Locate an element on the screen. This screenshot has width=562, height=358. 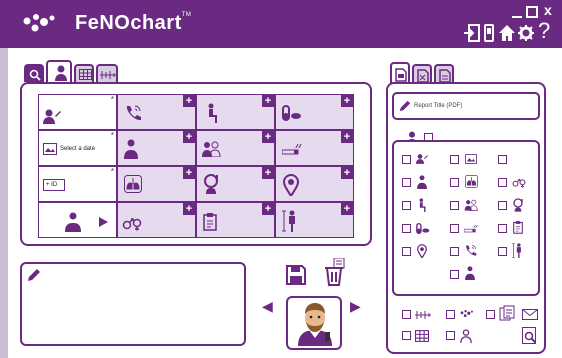
checkbox-lungs is located at coordinates (454, 182).